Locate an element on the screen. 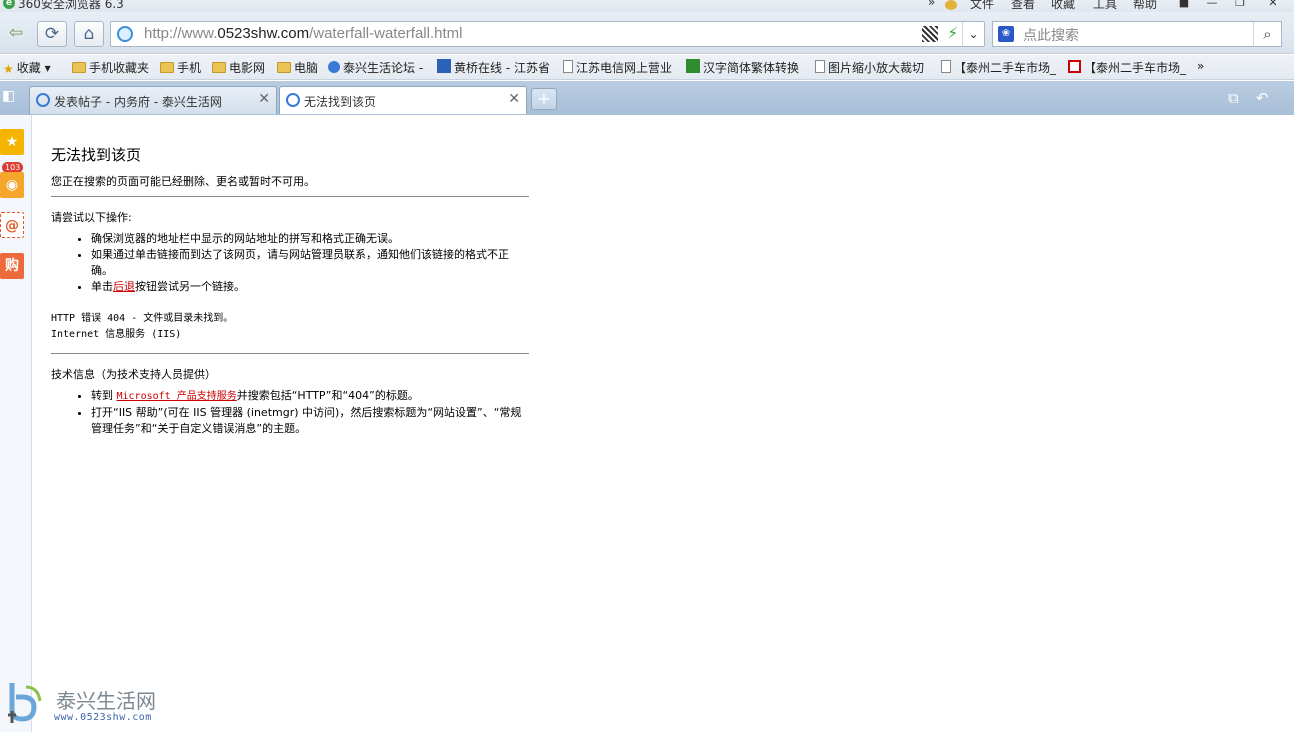  tab-not-found: 无法找到该页 ✕ is located at coordinates (403, 100).